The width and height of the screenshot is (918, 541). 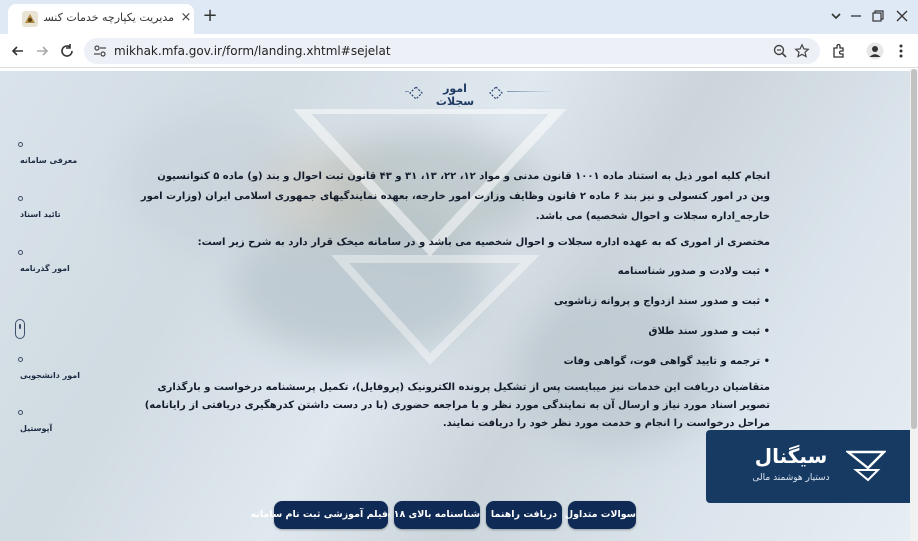 I want to click on sidenav-item-passport: امور گذرنامه, so click(x=49, y=265).